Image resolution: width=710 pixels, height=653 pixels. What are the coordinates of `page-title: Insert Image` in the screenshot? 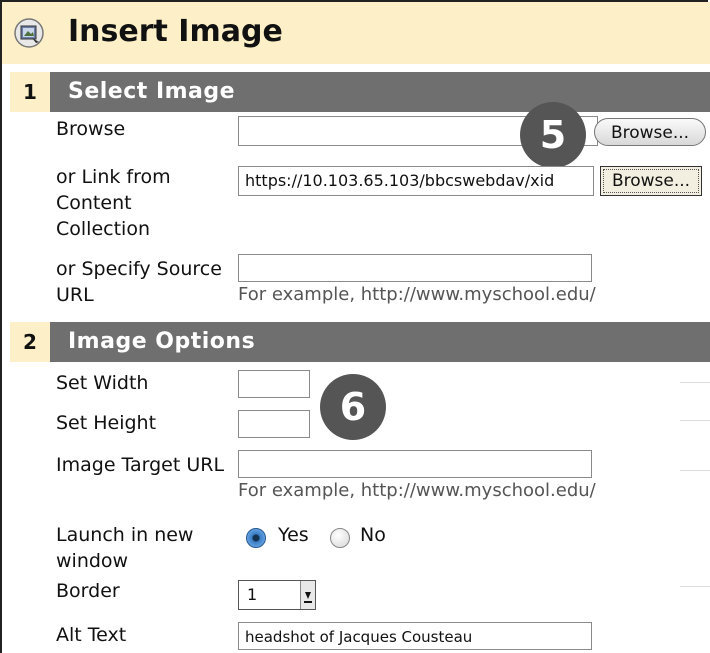 It's located at (175, 31).